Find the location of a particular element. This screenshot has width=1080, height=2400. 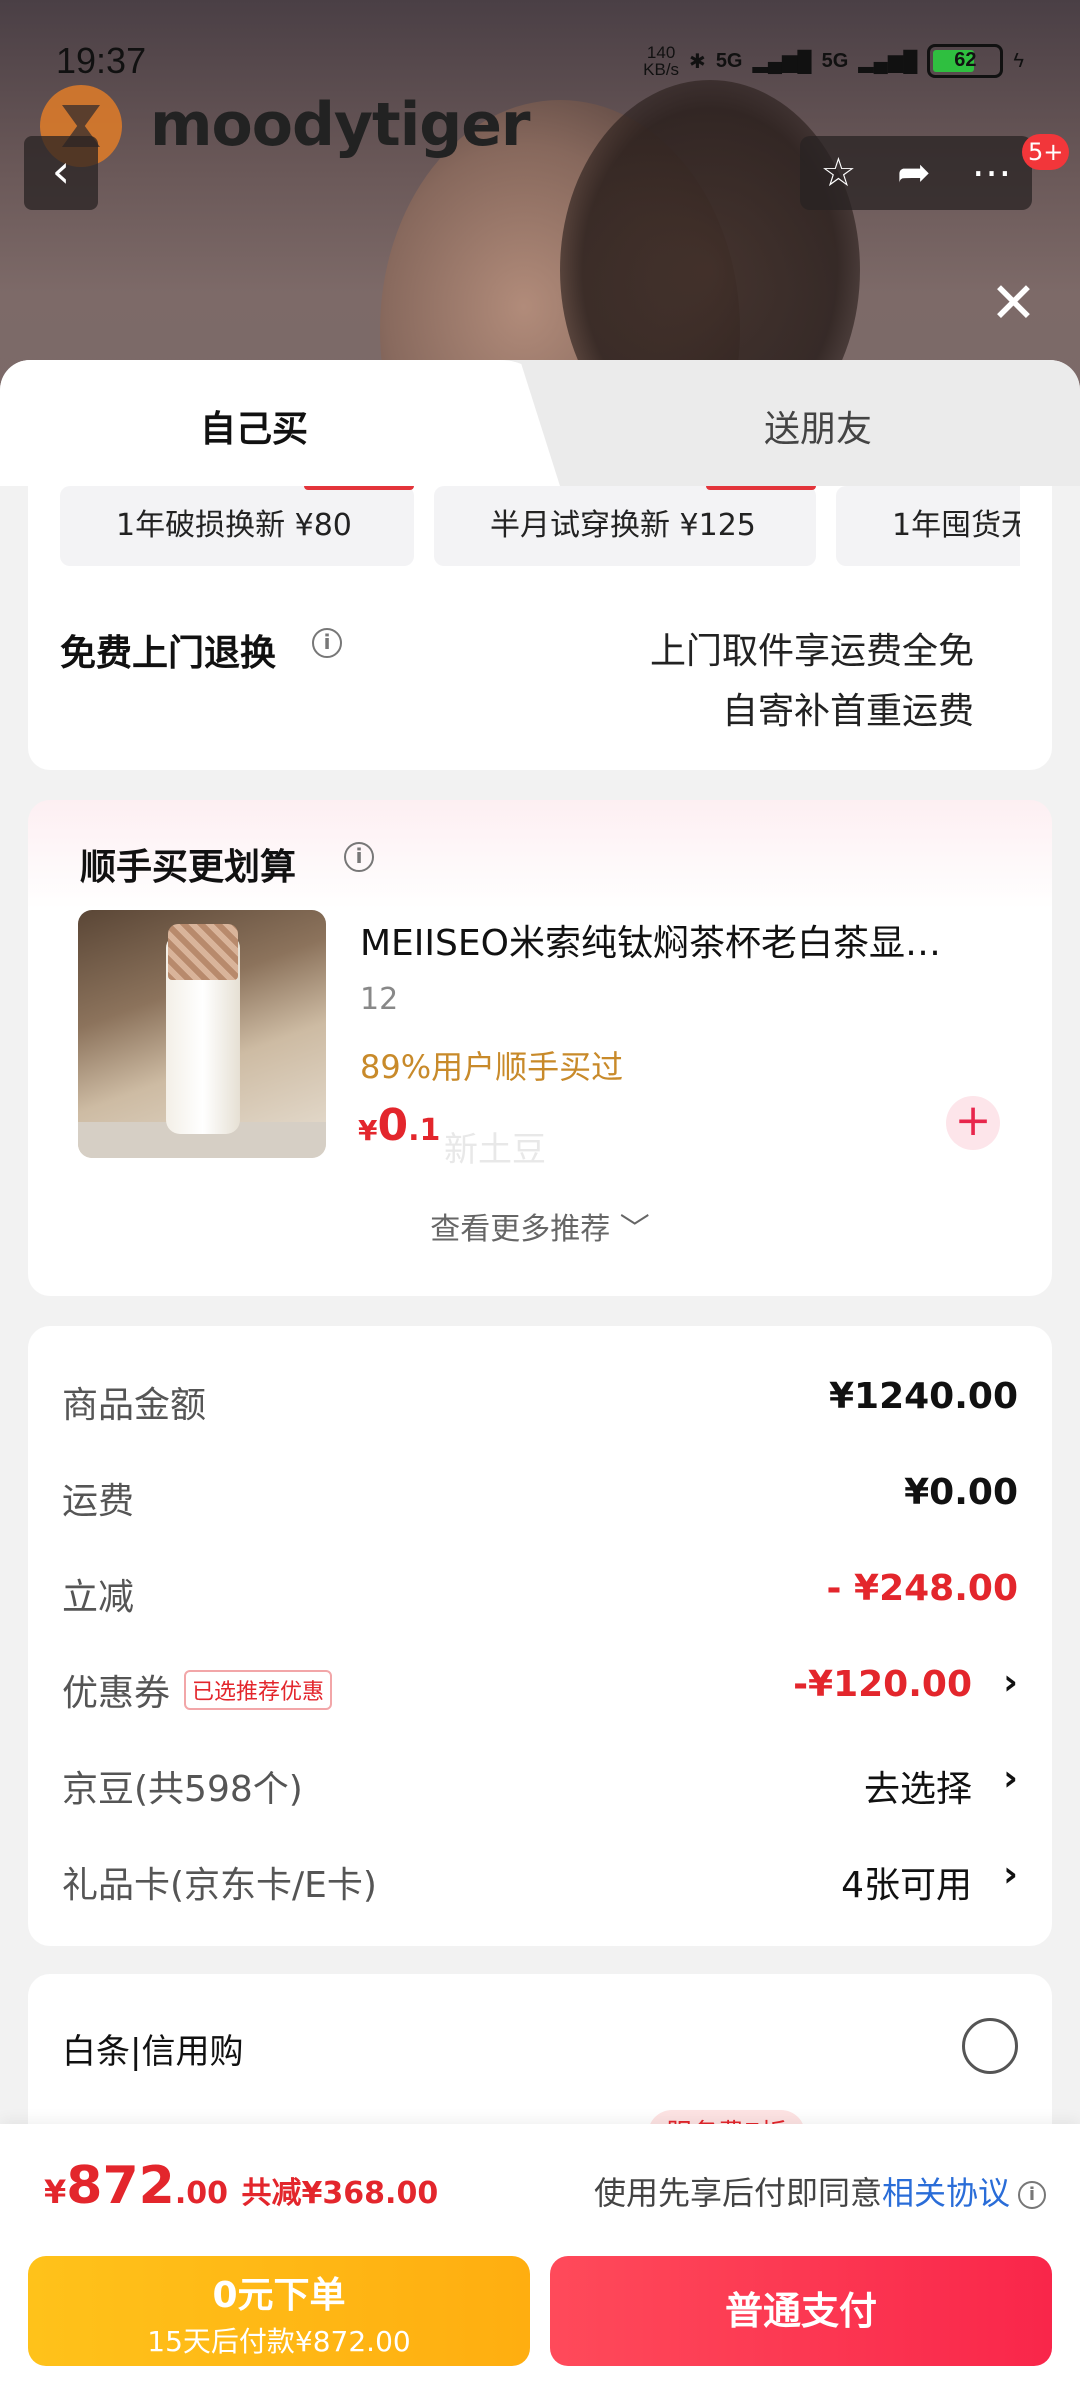

more-recommend-link: 查看更多推荐 ﹀ is located at coordinates (540, 1226).